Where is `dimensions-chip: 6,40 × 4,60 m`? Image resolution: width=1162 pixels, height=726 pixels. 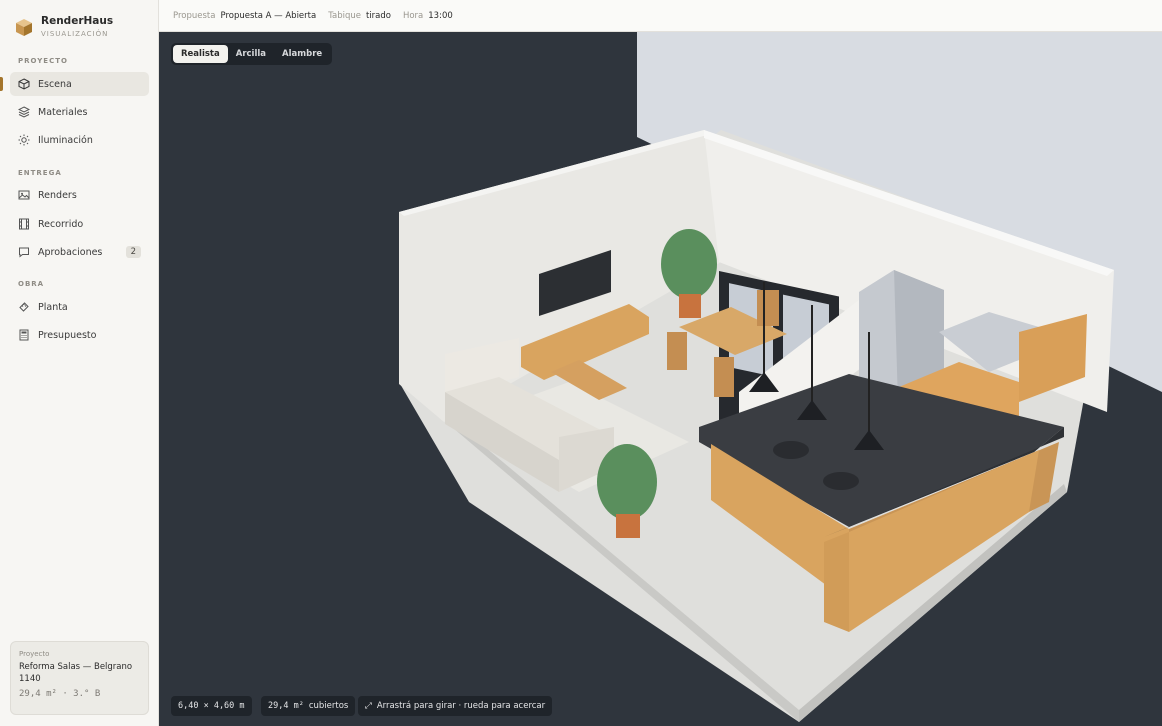
dimensions-chip: 6,40 × 4,60 m is located at coordinates (211, 706).